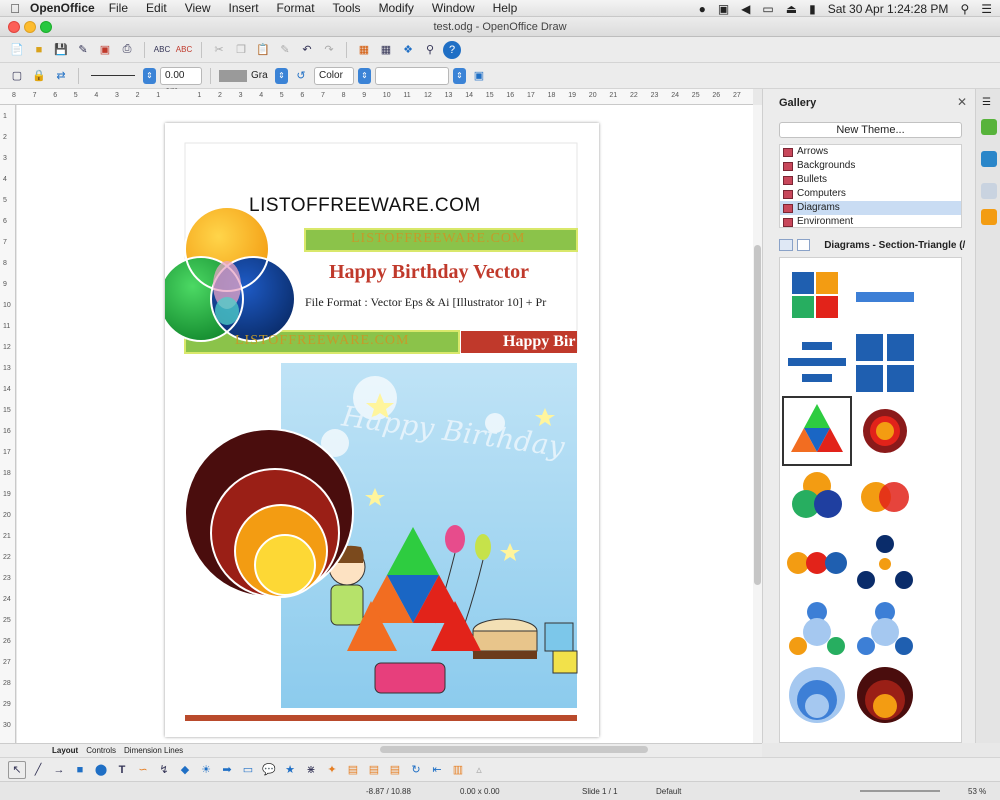 This screenshot has height=800, width=1000. Describe the element at coordinates (870, 208) in the screenshot. I see `theme-item-diagrams: Diagrams` at that location.